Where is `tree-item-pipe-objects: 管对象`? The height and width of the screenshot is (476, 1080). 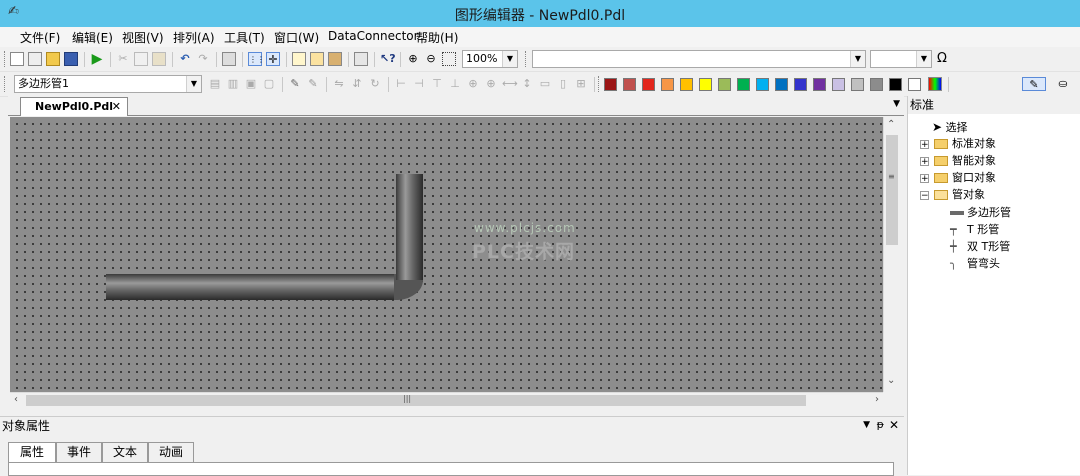 tree-item-pipe-objects: 管对象 is located at coordinates (959, 195).